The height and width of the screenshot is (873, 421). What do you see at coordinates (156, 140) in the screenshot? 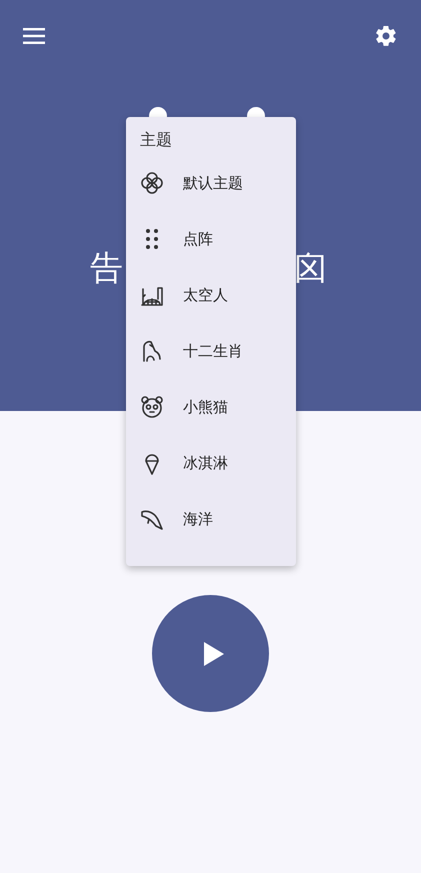
I see `menu-heading: 主题` at bounding box center [156, 140].